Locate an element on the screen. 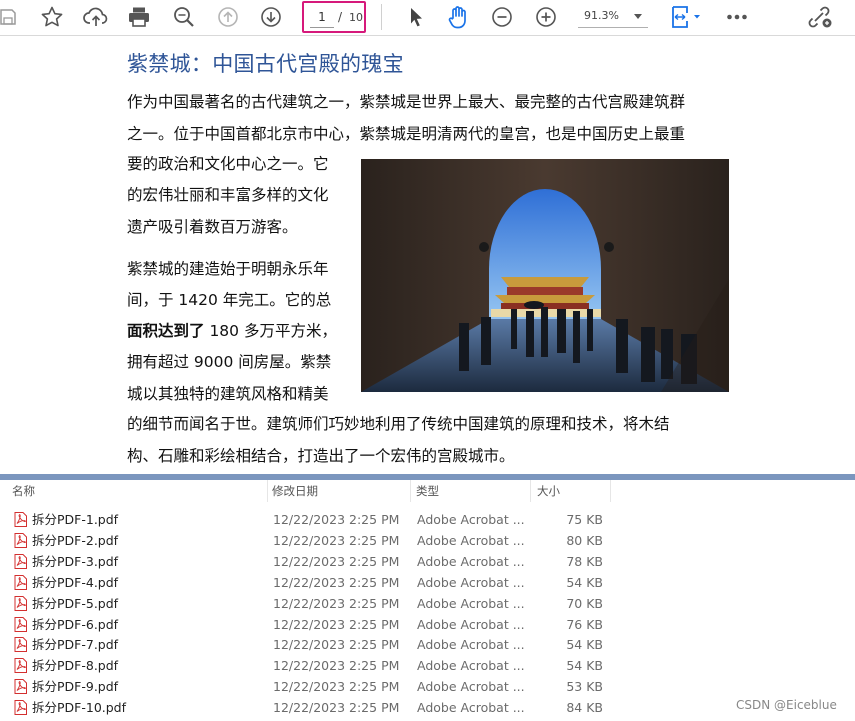  body-line: 的宏伟壮丽和丰富多样的文化 is located at coordinates (228, 195).